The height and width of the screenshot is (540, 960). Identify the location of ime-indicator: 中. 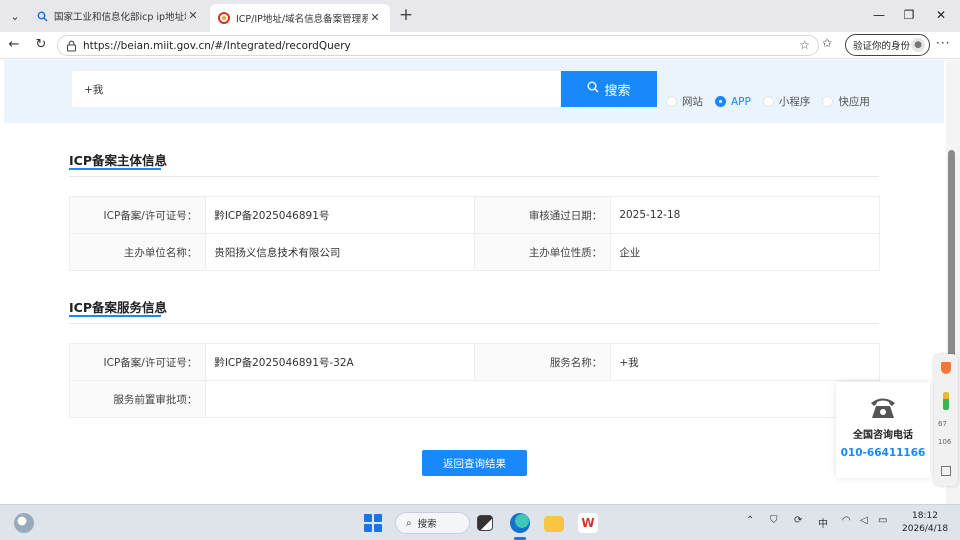
(823, 522).